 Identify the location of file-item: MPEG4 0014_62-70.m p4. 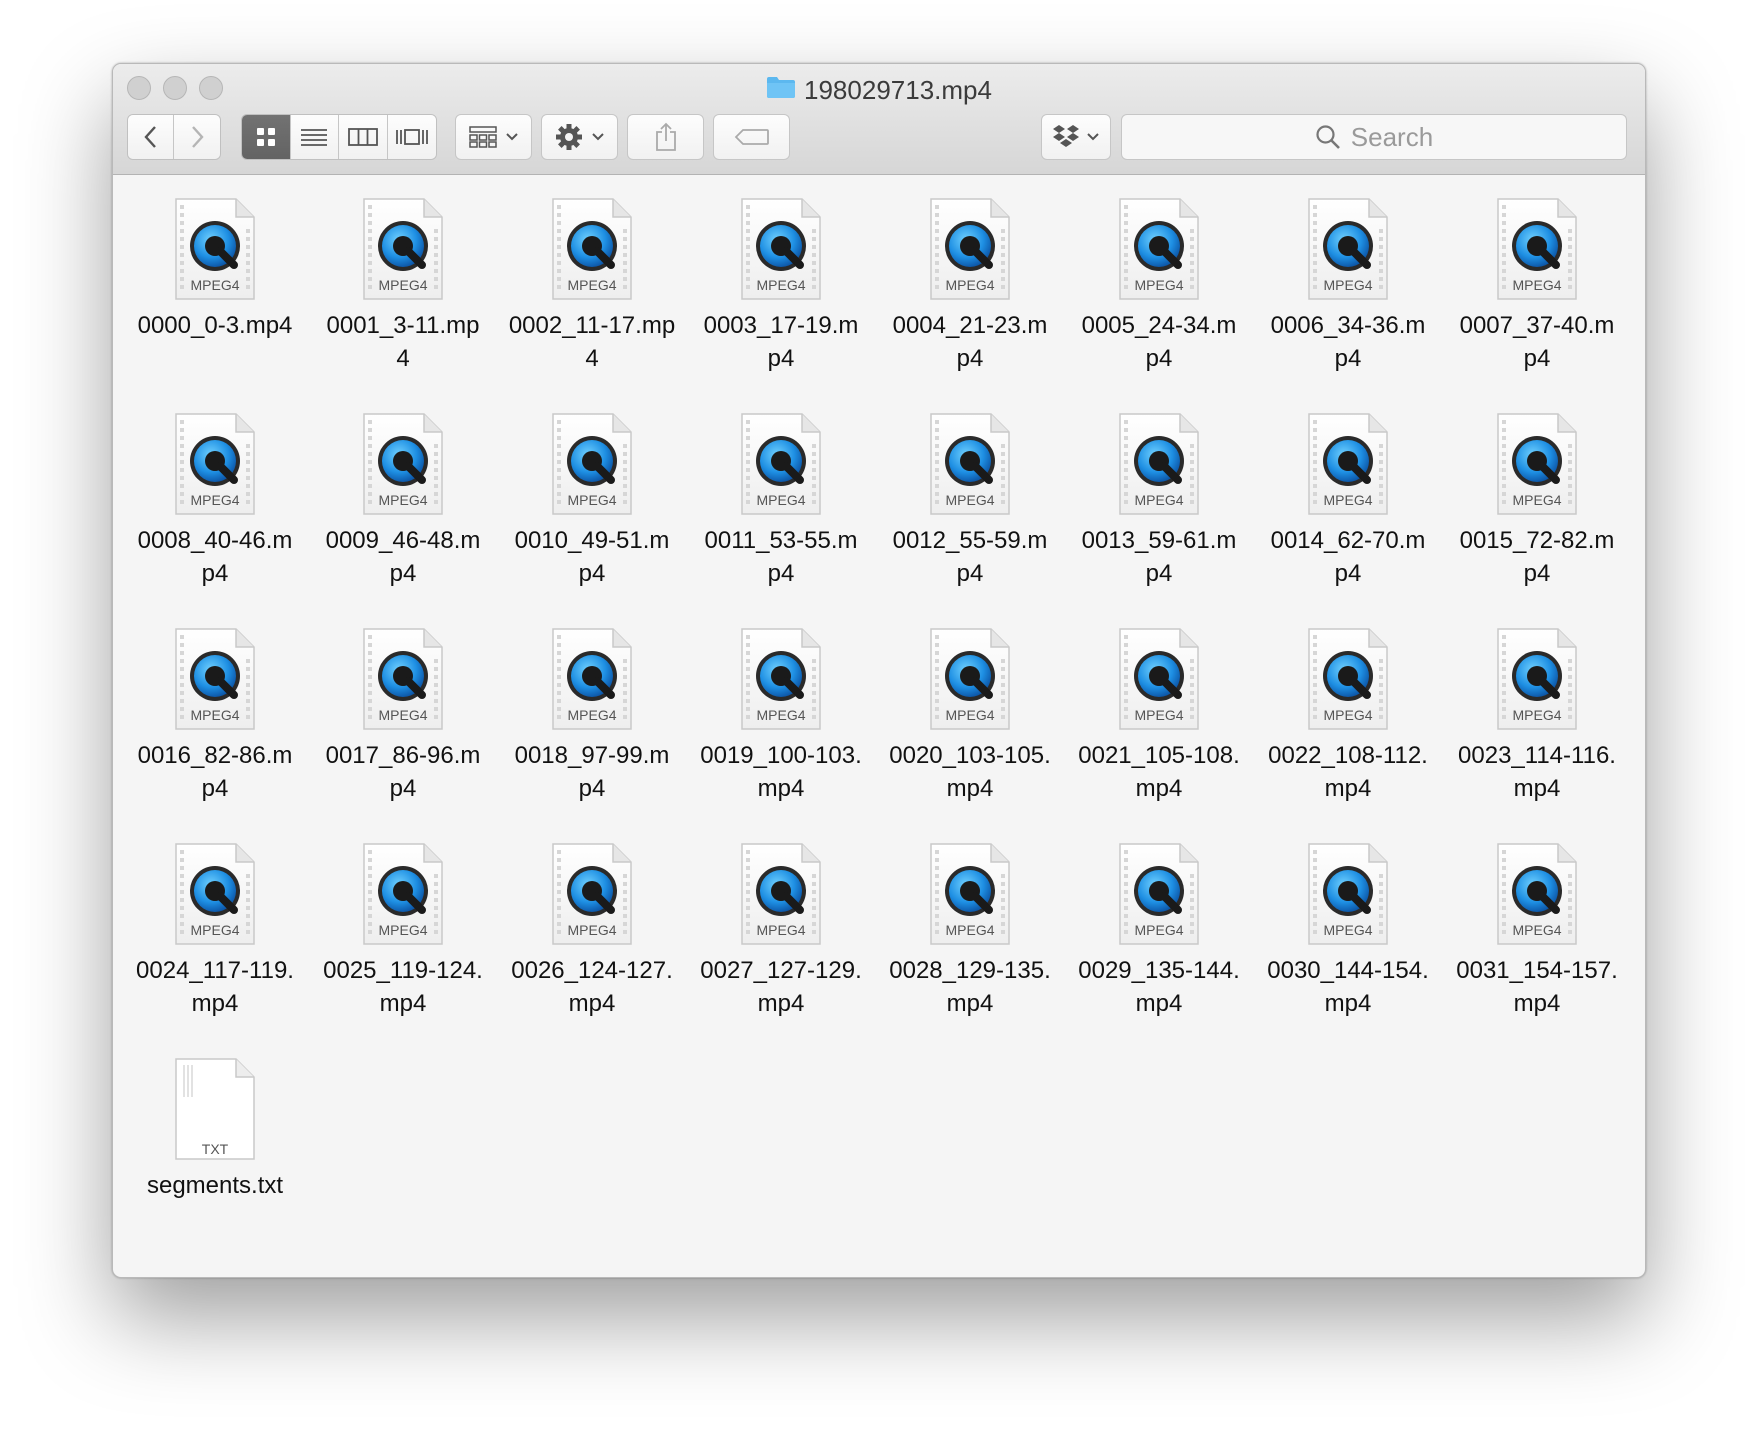
(1348, 501).